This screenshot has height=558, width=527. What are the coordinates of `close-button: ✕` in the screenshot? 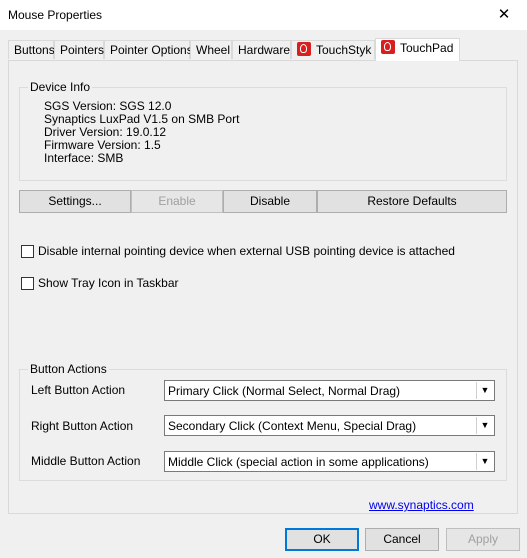 It's located at (504, 15).